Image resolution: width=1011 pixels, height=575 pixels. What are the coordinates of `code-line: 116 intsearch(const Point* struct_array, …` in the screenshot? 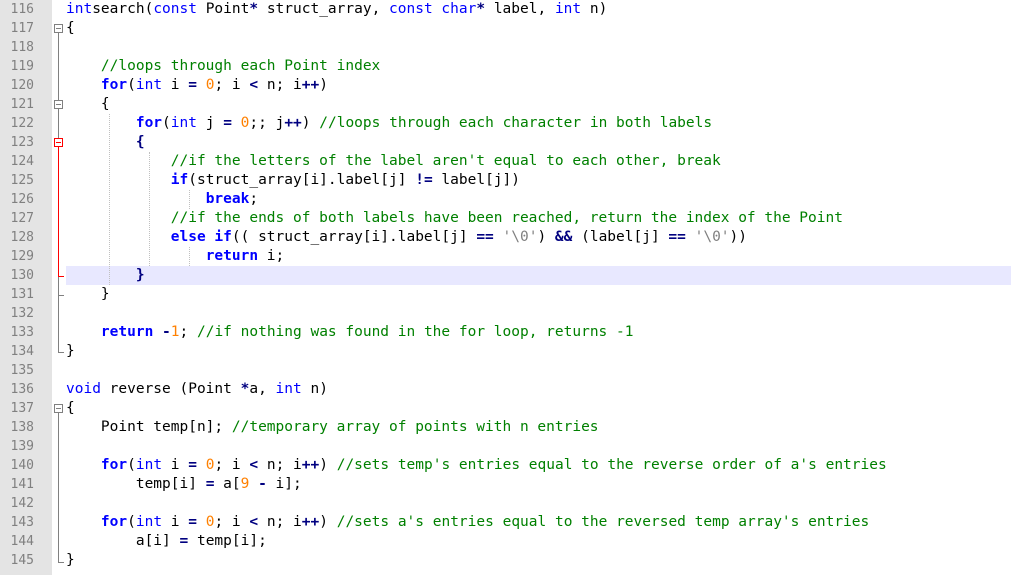 It's located at (505, 9).